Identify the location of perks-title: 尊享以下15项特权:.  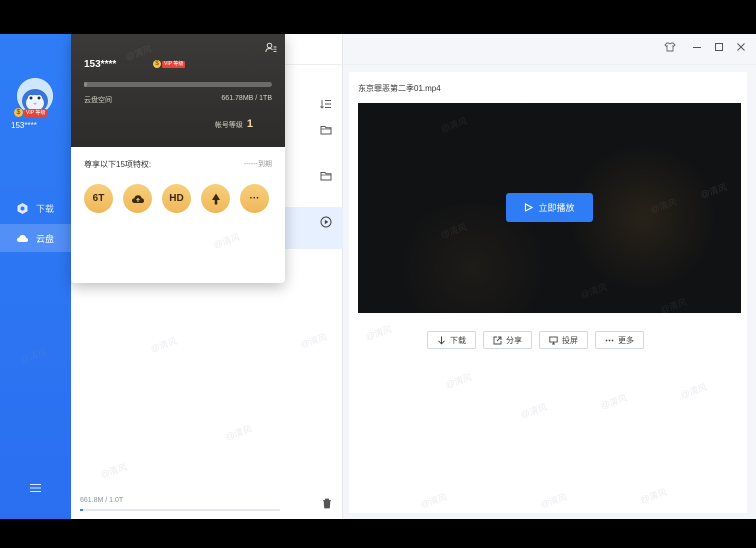
(118, 164).